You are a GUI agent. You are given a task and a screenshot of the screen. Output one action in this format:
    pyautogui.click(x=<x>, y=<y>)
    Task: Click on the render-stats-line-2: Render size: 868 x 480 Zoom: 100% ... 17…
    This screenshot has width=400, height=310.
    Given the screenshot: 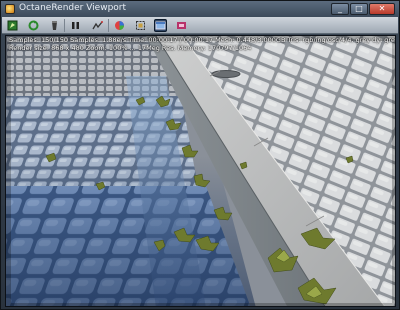 What is the action you would take?
    pyautogui.click(x=130, y=48)
    